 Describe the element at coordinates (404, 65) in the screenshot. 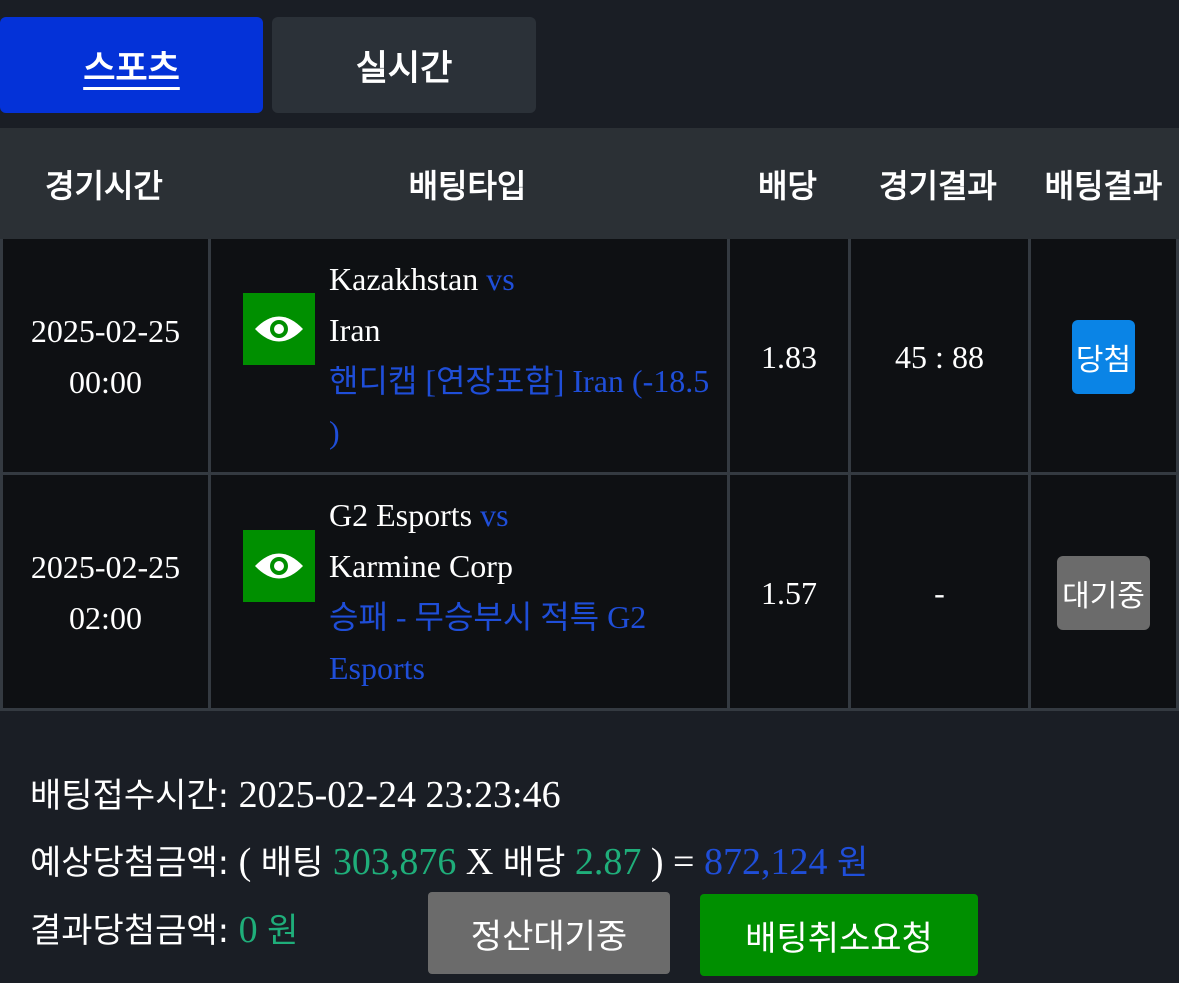

I see `tab-live: 실시간` at that location.